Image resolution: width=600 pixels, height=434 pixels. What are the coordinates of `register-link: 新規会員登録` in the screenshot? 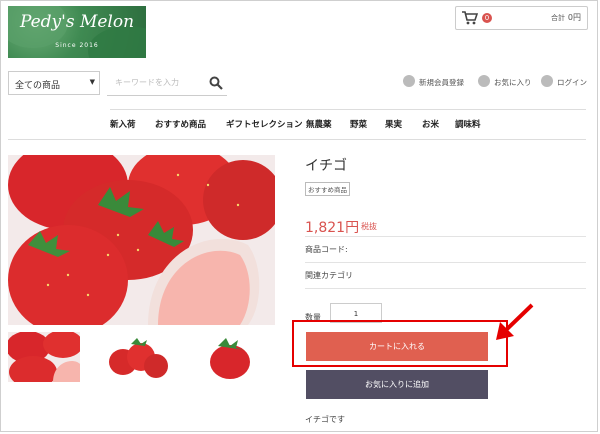 It's located at (441, 82).